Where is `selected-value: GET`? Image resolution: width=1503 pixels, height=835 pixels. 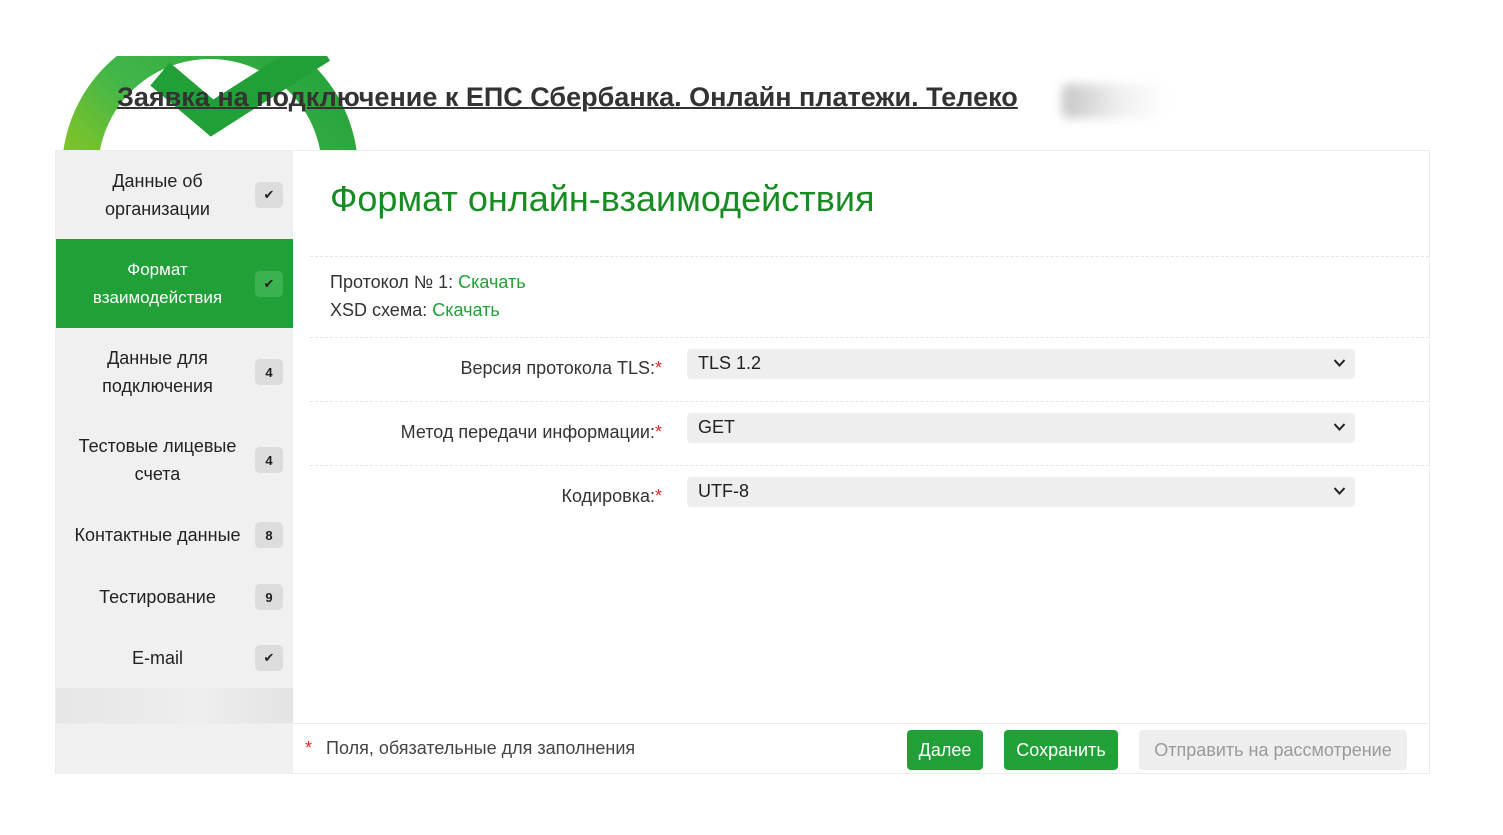
selected-value: GET is located at coordinates (717, 427).